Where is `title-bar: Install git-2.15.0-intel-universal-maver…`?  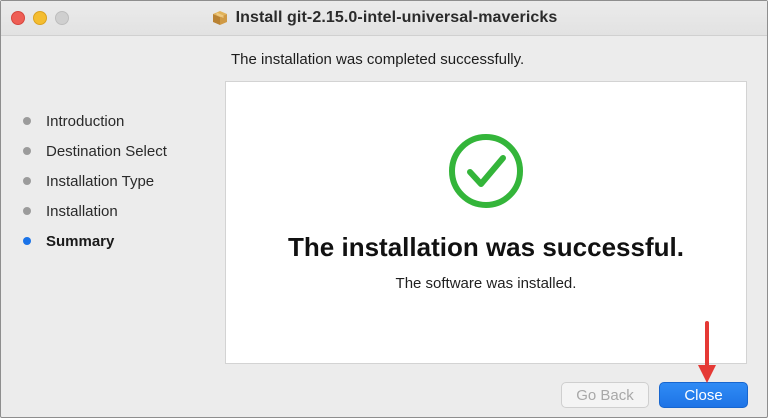
title-bar: Install git-2.15.0-intel-universal-maver… is located at coordinates (384, 18).